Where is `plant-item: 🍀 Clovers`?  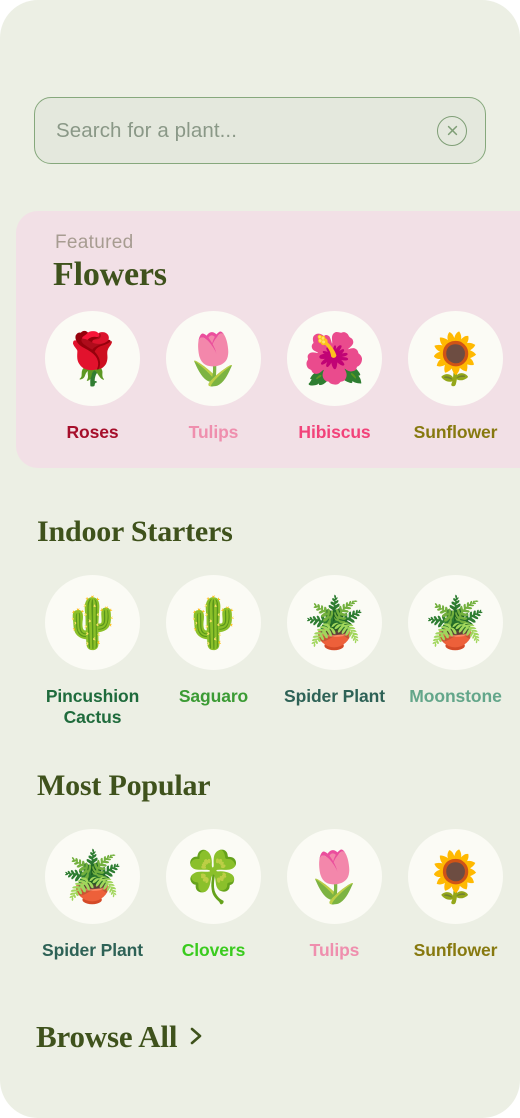
plant-item: 🍀 Clovers is located at coordinates (213, 895).